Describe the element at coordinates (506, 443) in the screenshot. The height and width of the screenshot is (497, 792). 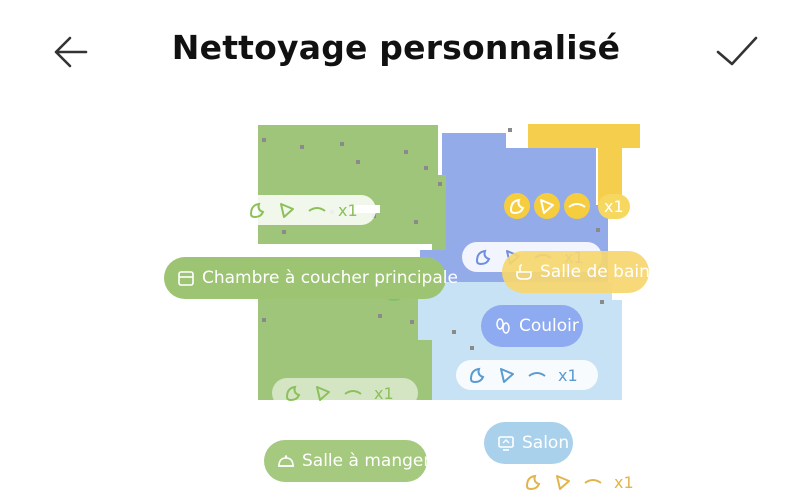
I see `tv-icon` at that location.